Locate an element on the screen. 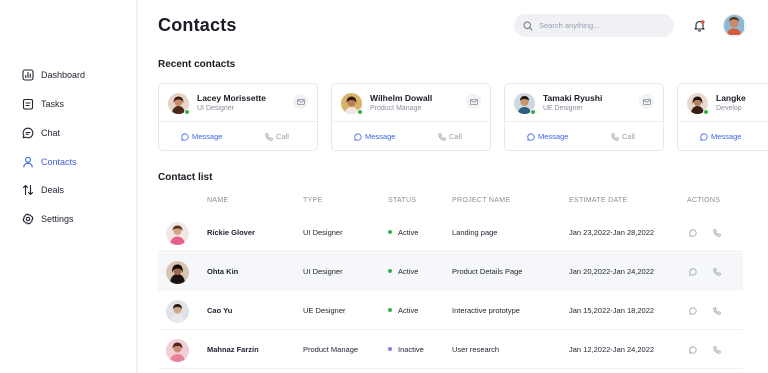 This screenshot has height=373, width=768. column-header-actions: ACTIONS is located at coordinates (704, 200).